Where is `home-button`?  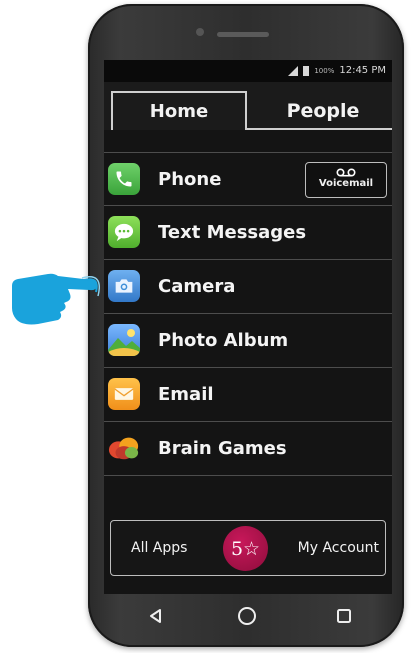 home-button is located at coordinates (247, 616).